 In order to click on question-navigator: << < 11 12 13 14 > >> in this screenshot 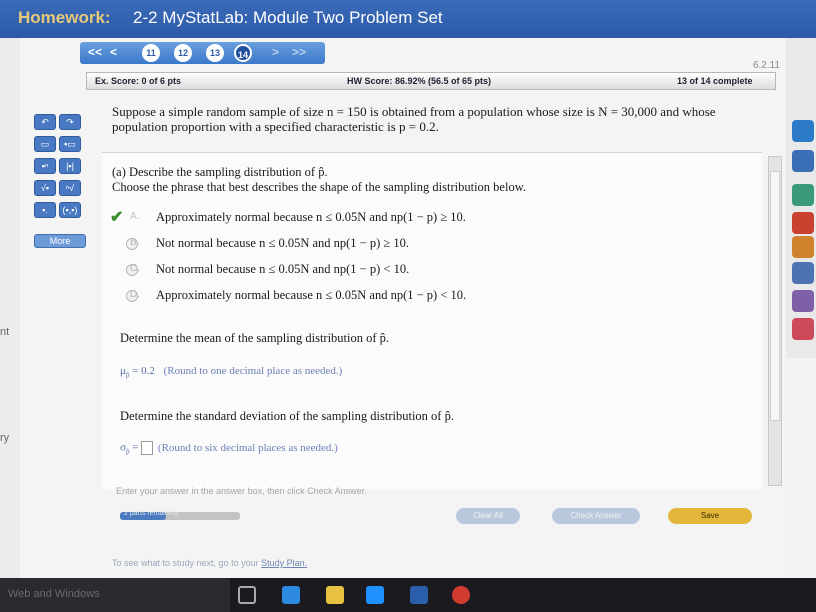, I will do `click(202, 53)`.